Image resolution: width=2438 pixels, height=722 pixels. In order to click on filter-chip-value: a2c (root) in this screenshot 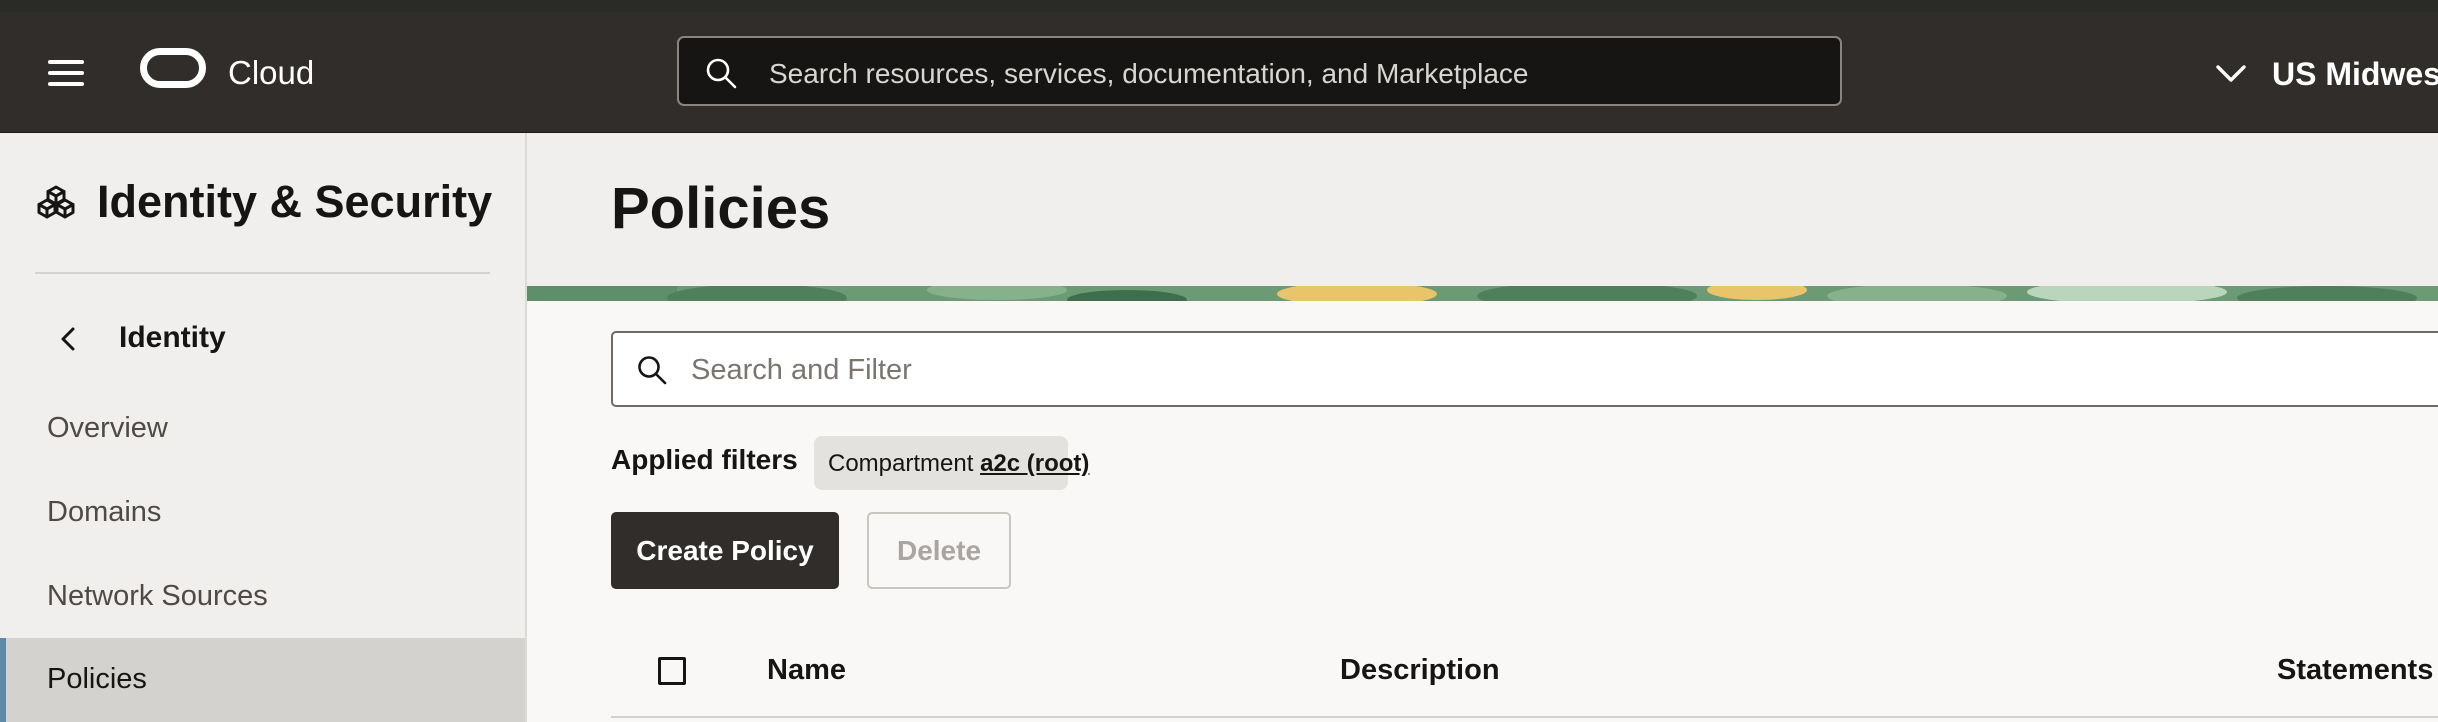, I will do `click(1034, 463)`.